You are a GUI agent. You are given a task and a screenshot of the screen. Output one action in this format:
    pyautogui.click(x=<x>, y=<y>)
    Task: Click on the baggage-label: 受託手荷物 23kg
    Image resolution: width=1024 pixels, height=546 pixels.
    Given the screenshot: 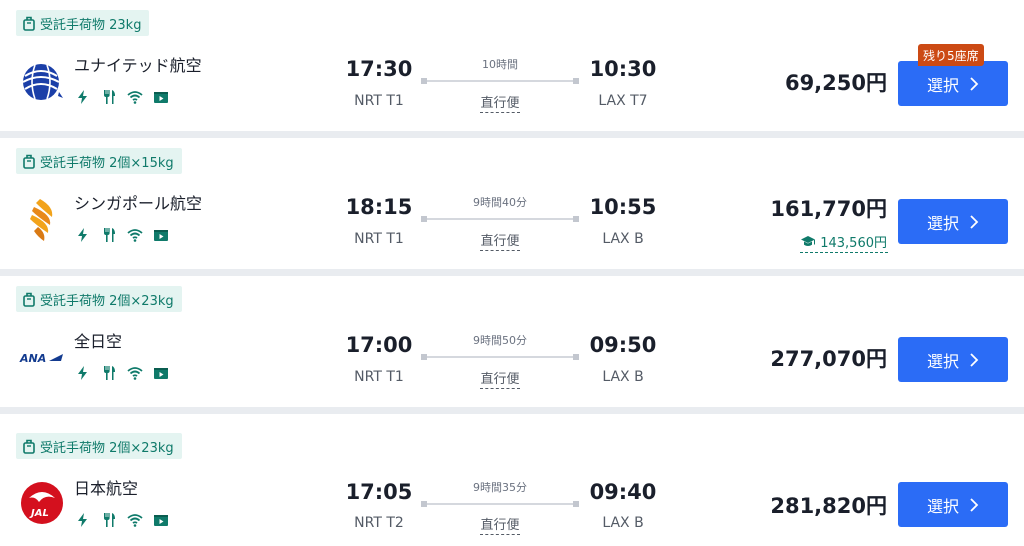 What is the action you would take?
    pyautogui.click(x=91, y=25)
    